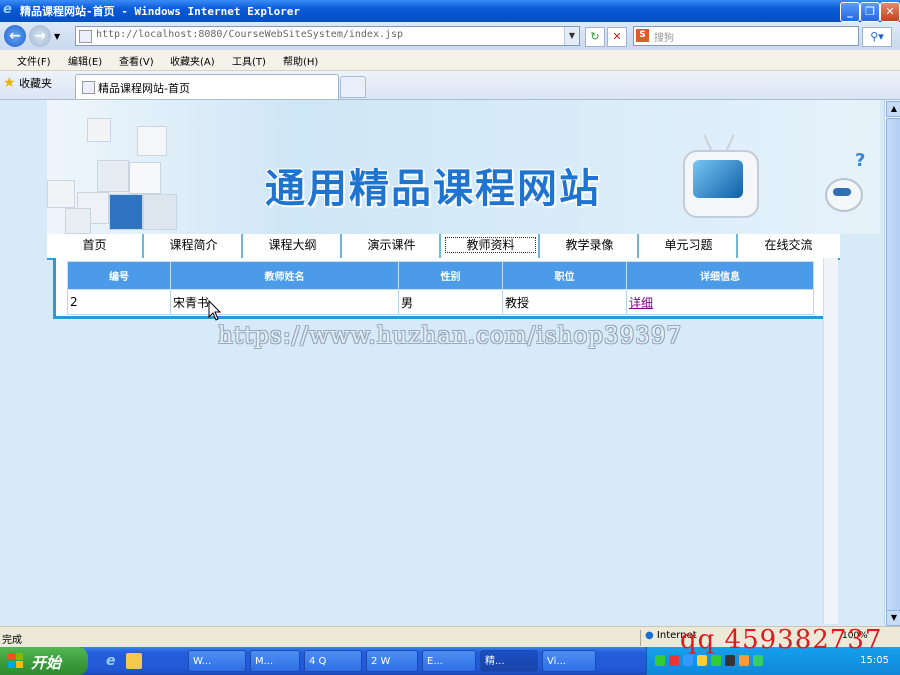 The image size is (900, 675). Describe the element at coordinates (433, 189) in the screenshot. I see `site-title: 通用精品课程网站` at that location.